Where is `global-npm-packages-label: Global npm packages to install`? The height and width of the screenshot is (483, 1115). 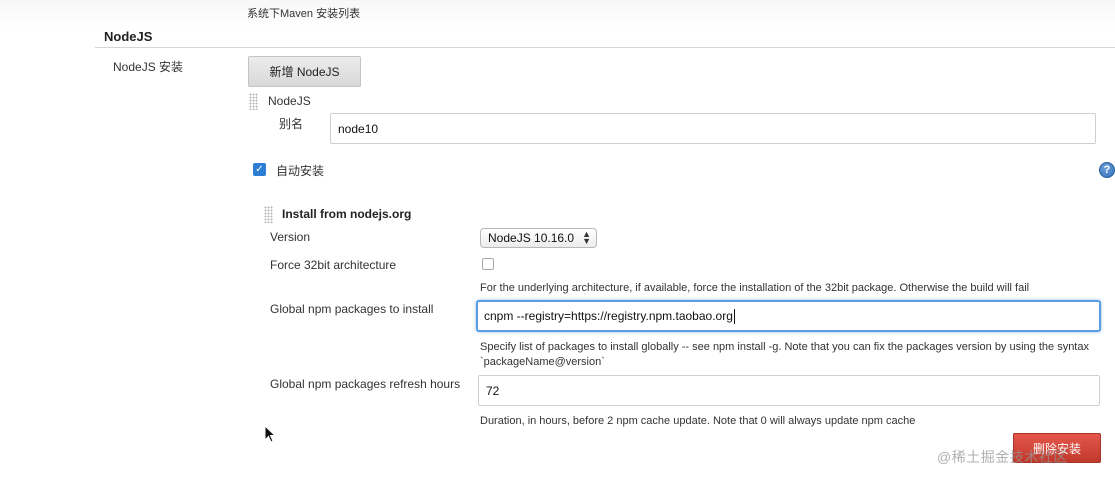
global-npm-packages-label: Global npm packages to install is located at coordinates (352, 309).